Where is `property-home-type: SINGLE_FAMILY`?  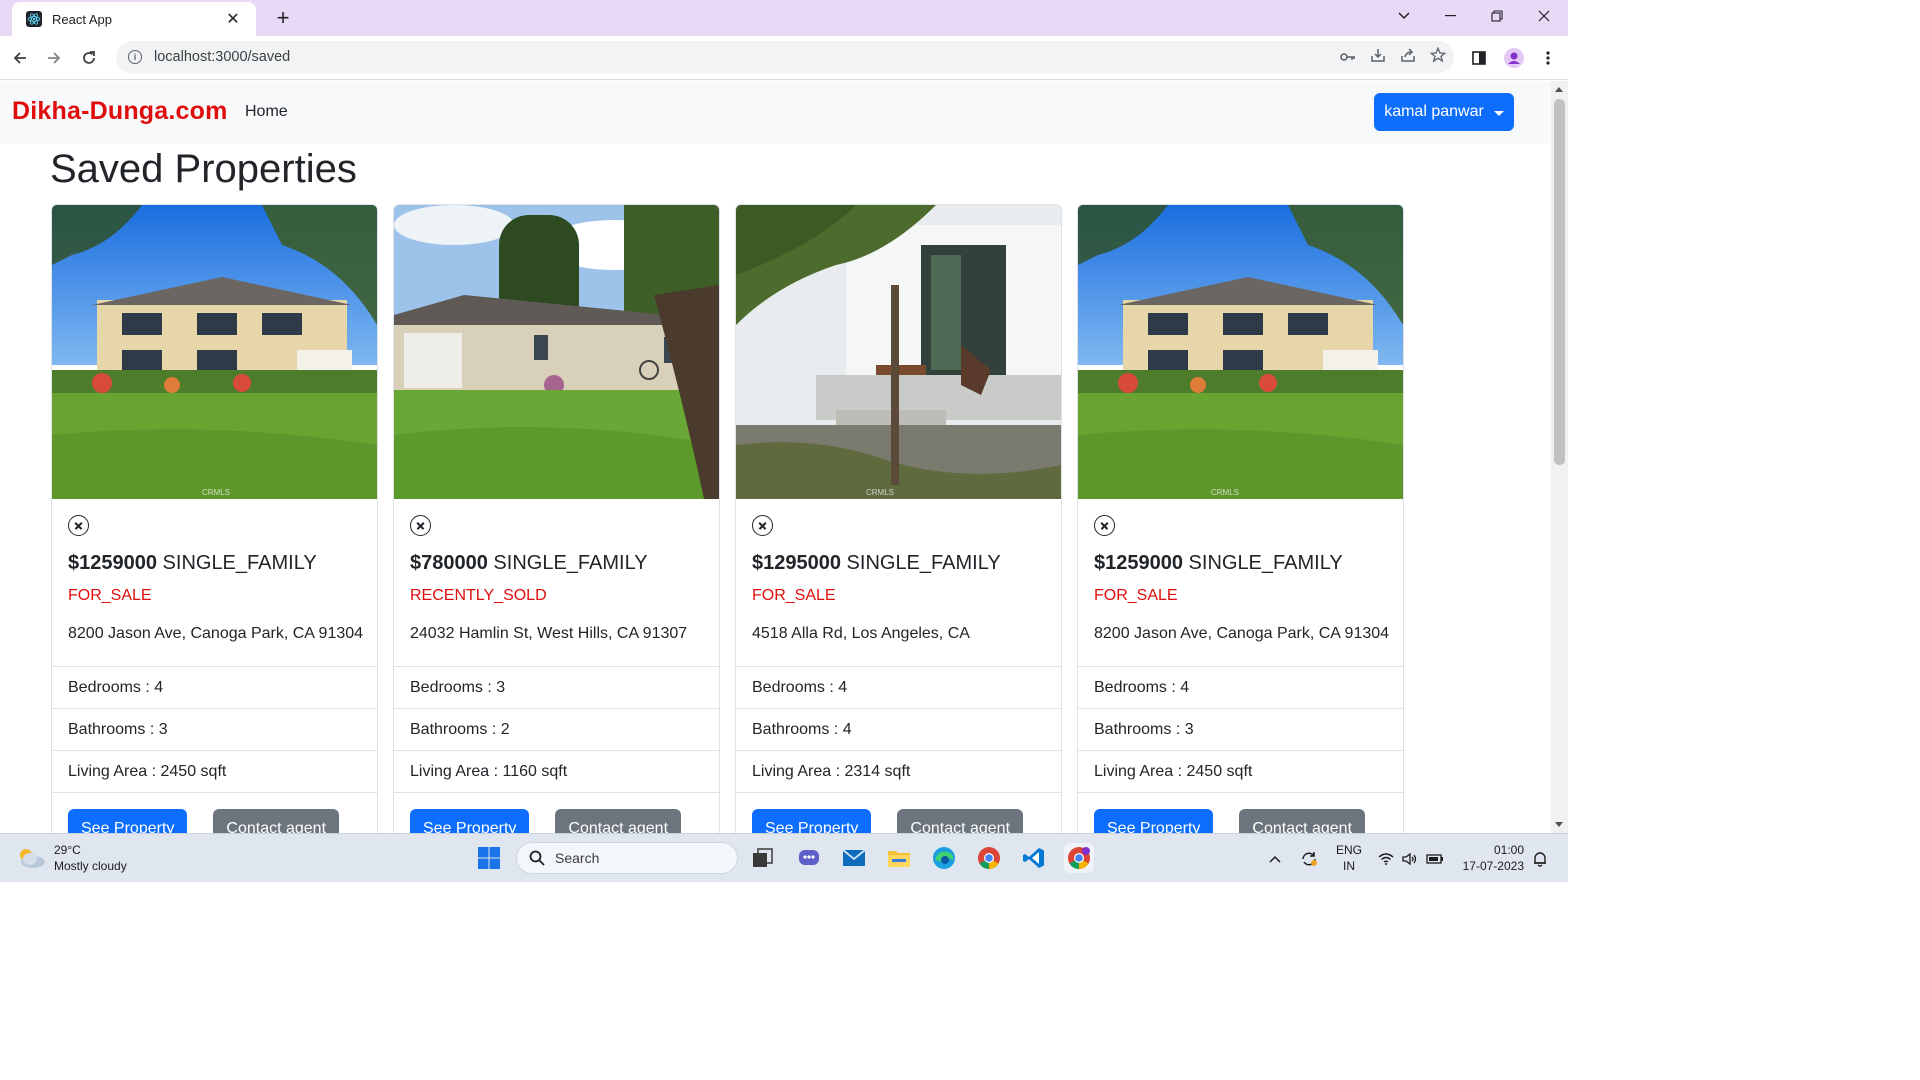 property-home-type: SINGLE_FAMILY is located at coordinates (236, 563).